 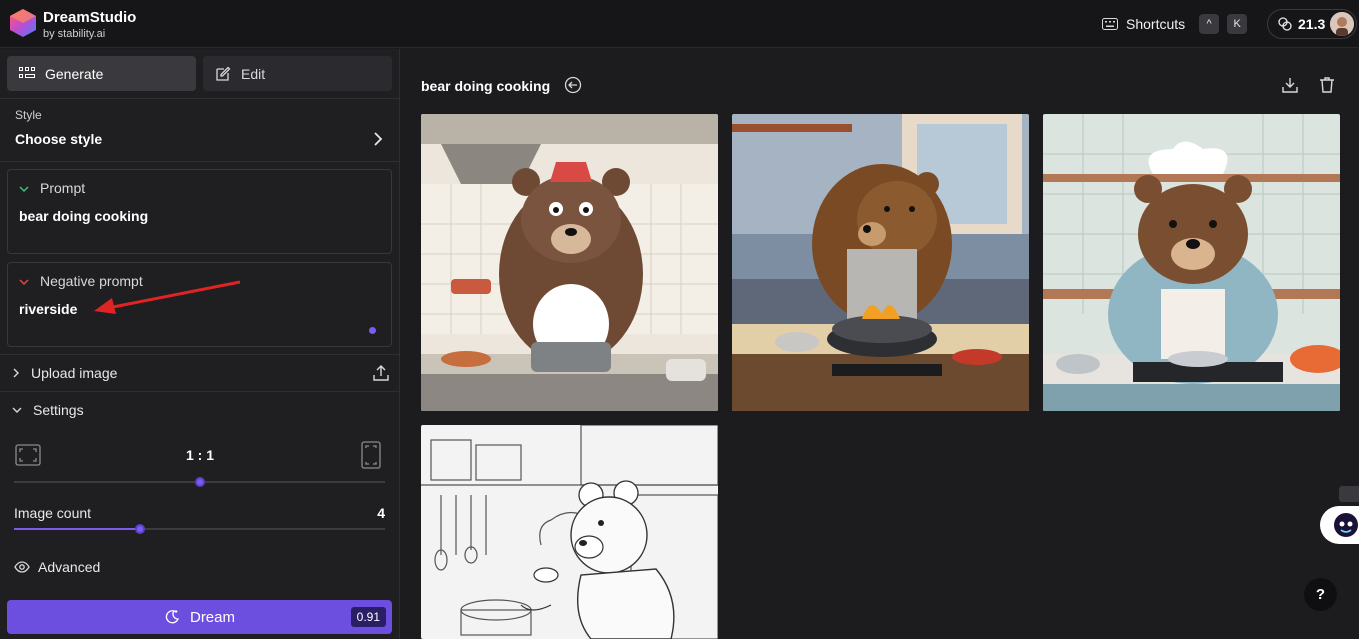 I want to click on tab-generate-label: Generate, so click(x=74, y=73).